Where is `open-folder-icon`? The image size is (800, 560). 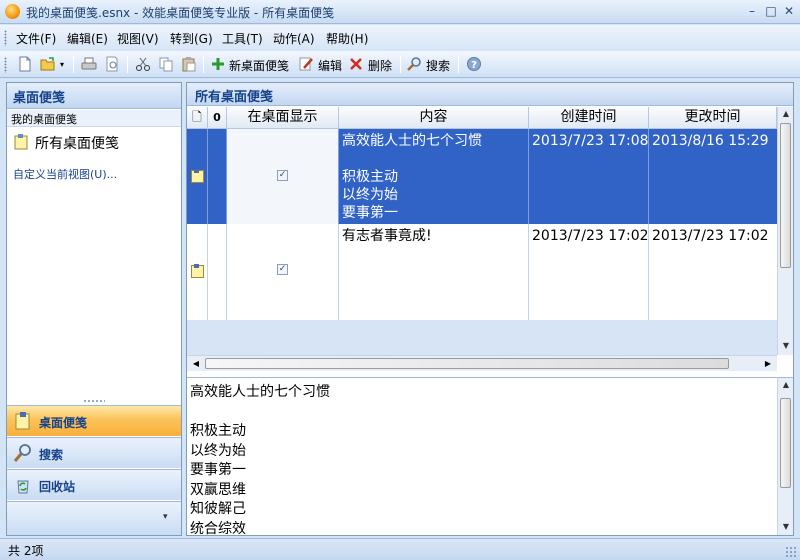 open-folder-icon is located at coordinates (48, 64).